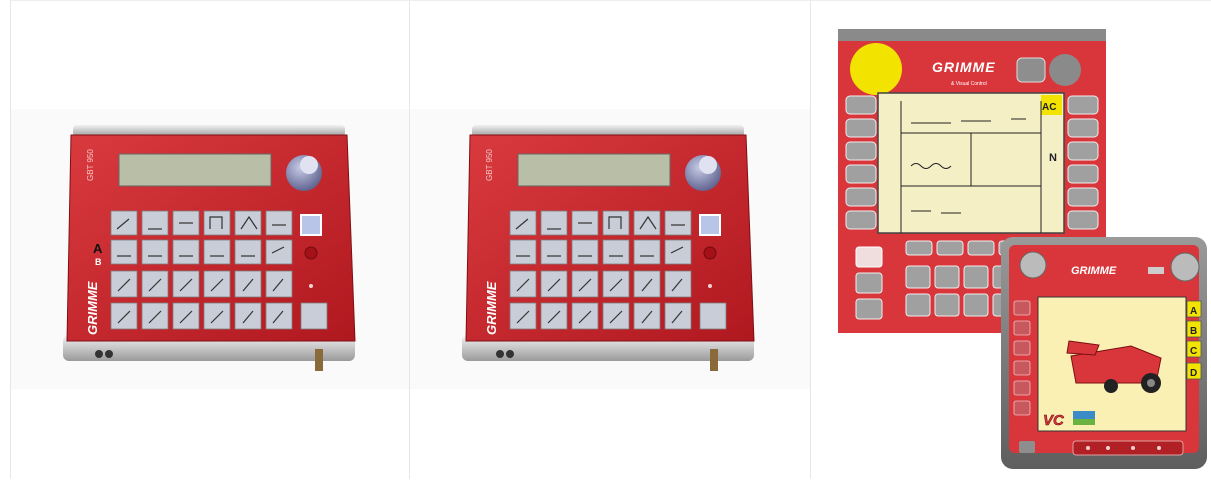 Image resolution: width=1211 pixels, height=480 pixels. I want to click on brand-logo-small: GRIMME, so click(1094, 271).